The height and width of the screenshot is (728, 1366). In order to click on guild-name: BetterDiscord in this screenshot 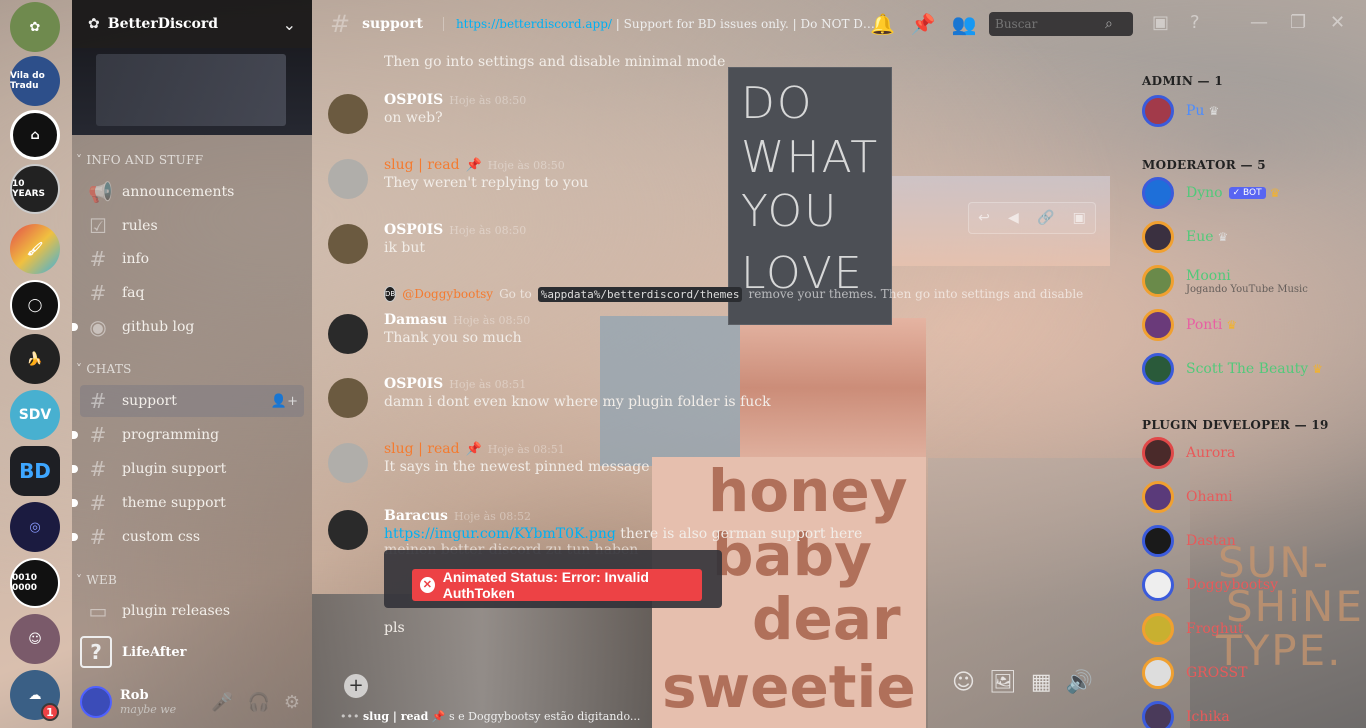, I will do `click(163, 24)`.